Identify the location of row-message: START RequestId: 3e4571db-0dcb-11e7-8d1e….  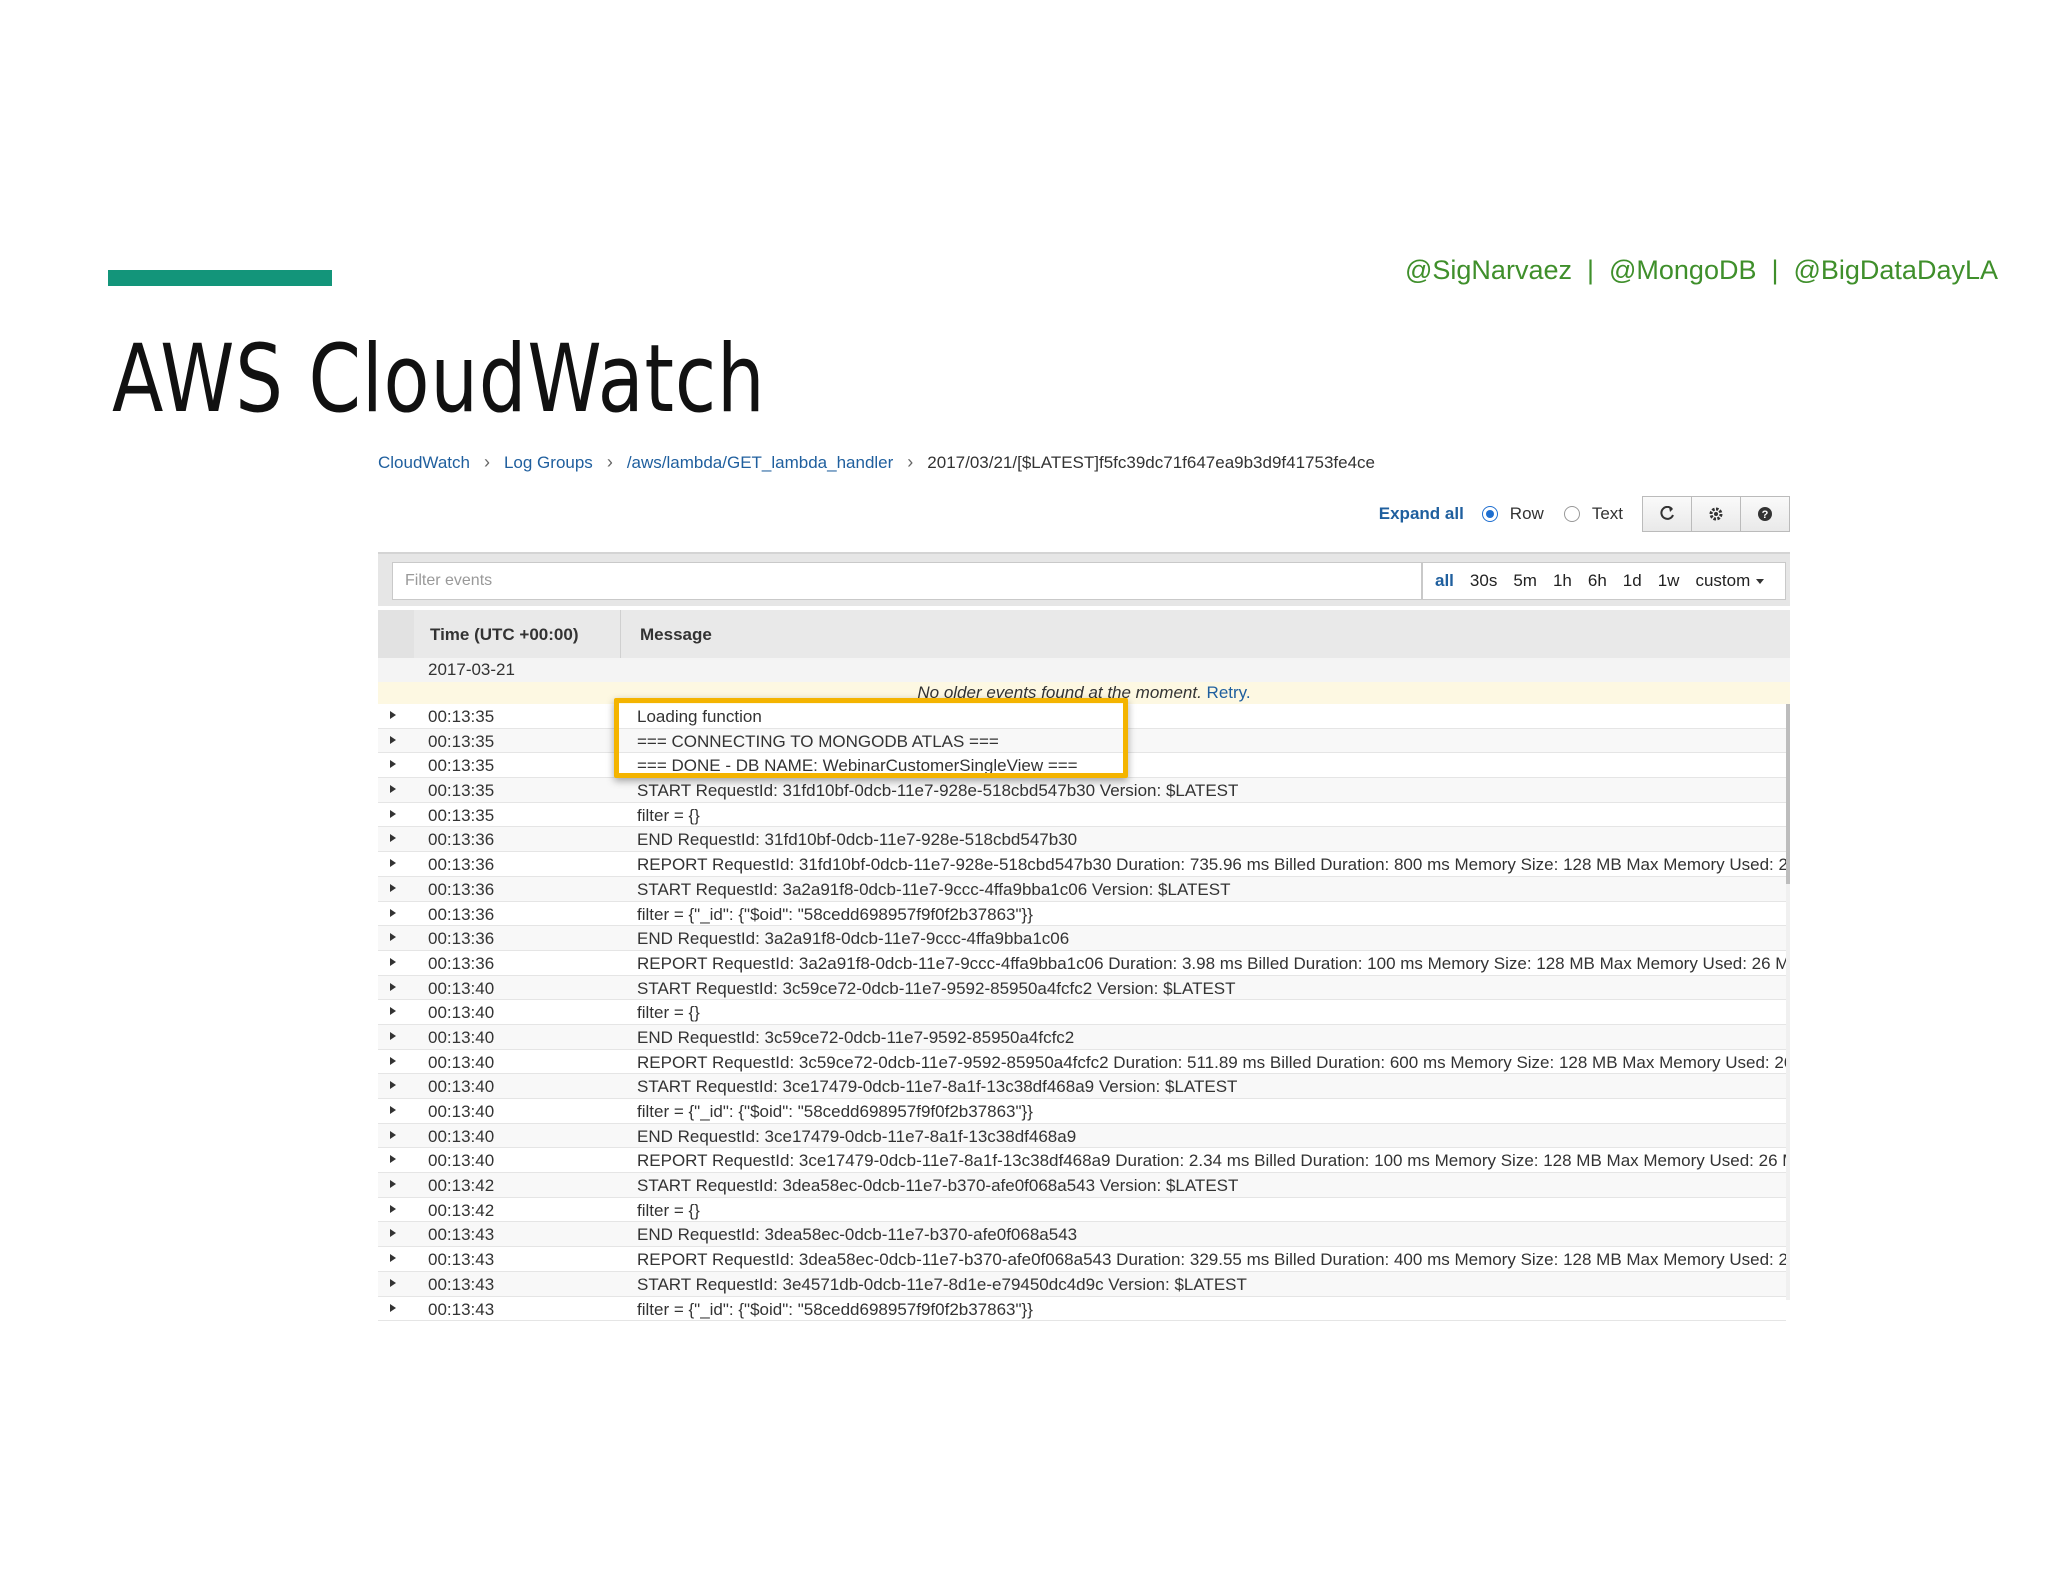
(942, 1284).